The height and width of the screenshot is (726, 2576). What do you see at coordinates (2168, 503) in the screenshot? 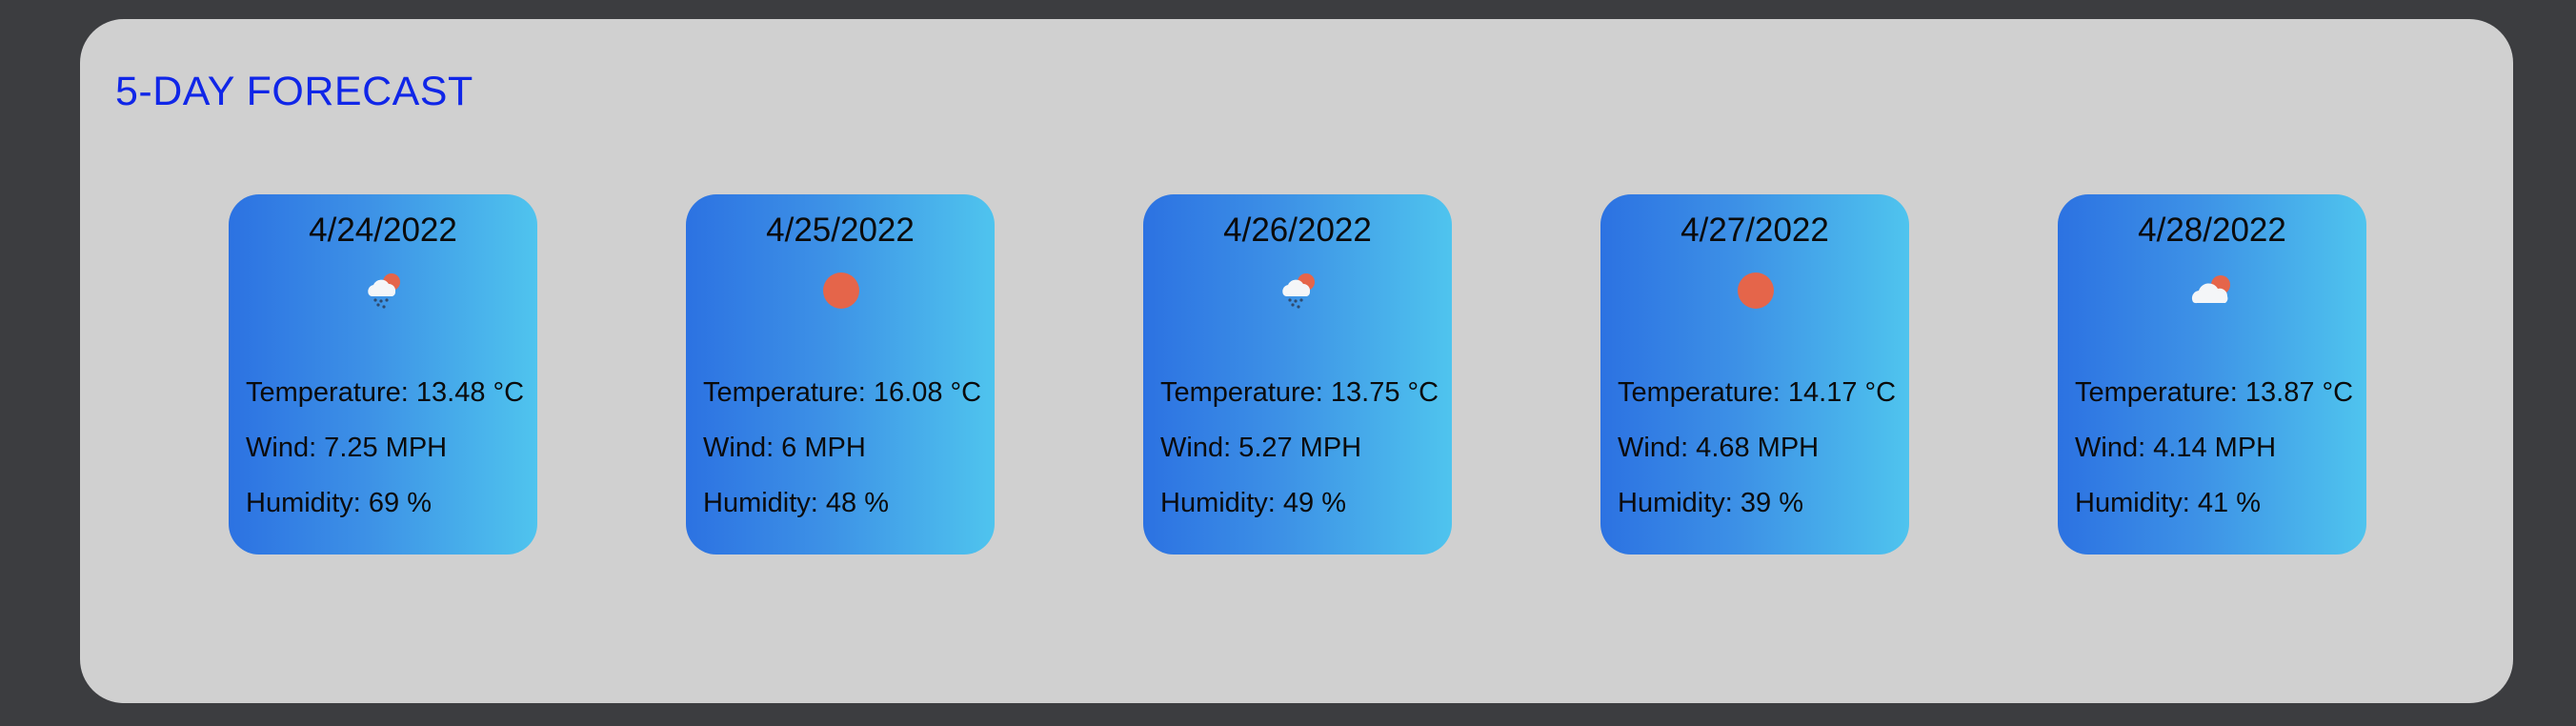
I see `forecast-humidity: Humidity: 41 %` at bounding box center [2168, 503].